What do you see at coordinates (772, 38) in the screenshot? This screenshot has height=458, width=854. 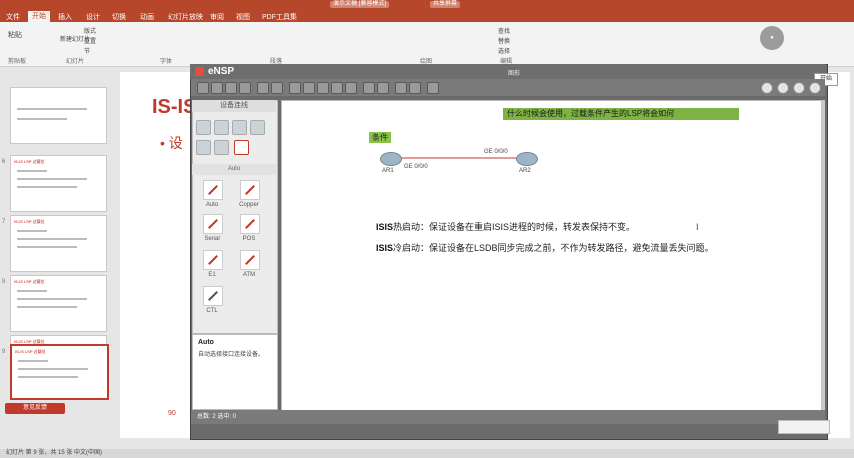 I see `user-avatar: ●` at bounding box center [772, 38].